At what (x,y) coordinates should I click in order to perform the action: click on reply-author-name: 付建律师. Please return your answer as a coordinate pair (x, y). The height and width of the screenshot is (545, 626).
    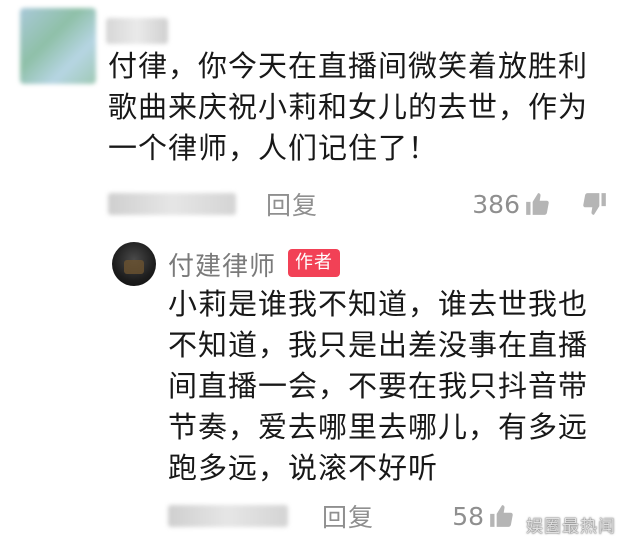
    Looking at the image, I should click on (222, 264).